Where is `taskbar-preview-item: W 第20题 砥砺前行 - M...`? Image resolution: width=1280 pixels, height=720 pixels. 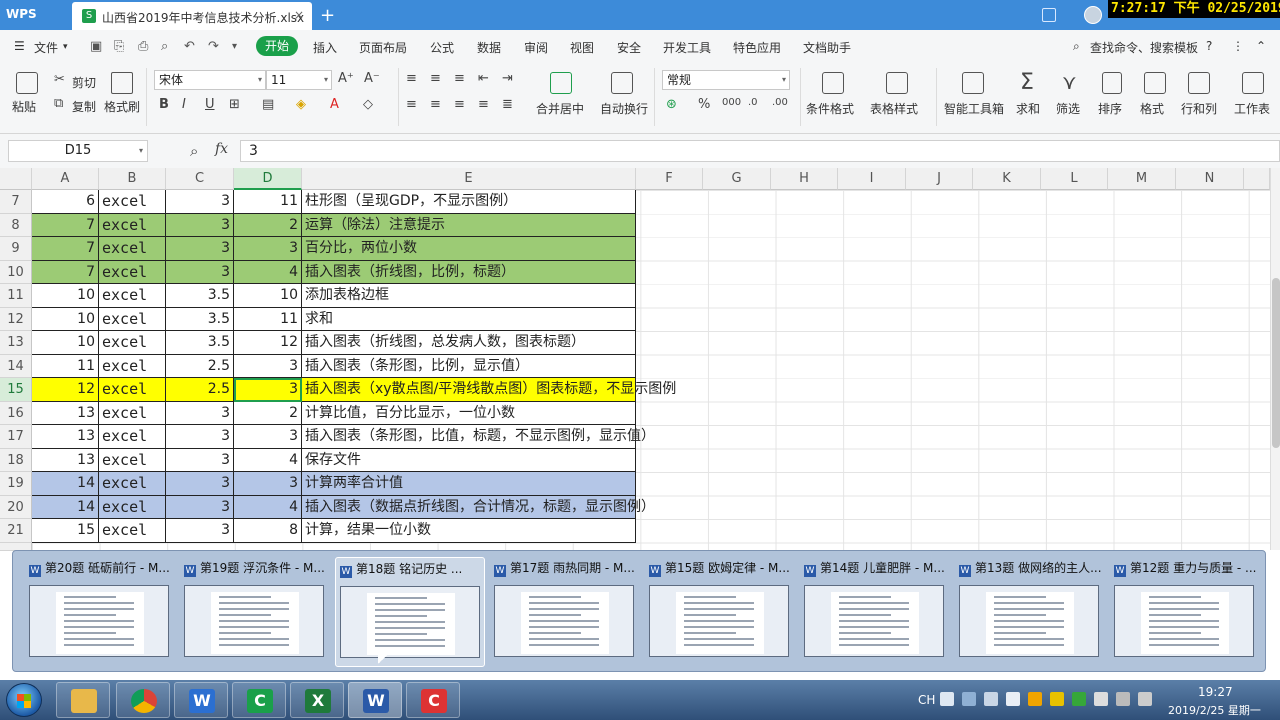
taskbar-preview-item: W 第20题 砥砺前行 - M... is located at coordinates (100, 612).